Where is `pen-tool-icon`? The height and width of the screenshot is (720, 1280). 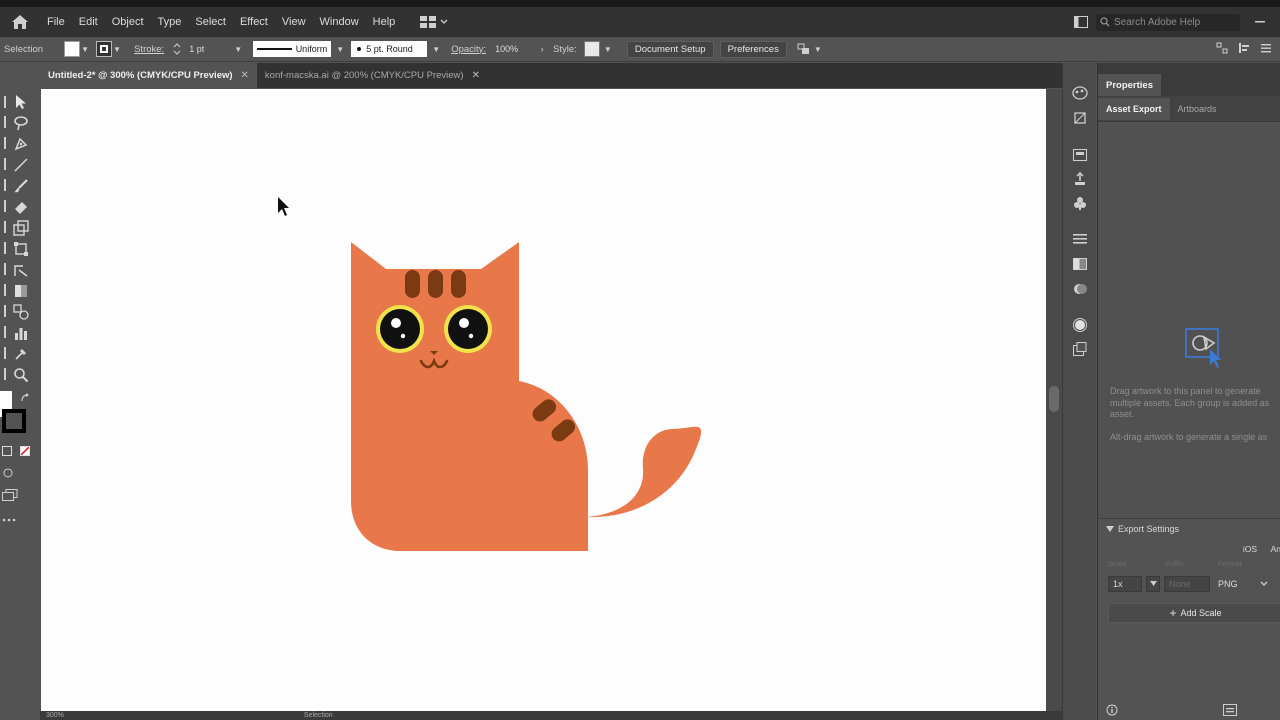
pen-tool-icon is located at coordinates (21, 144).